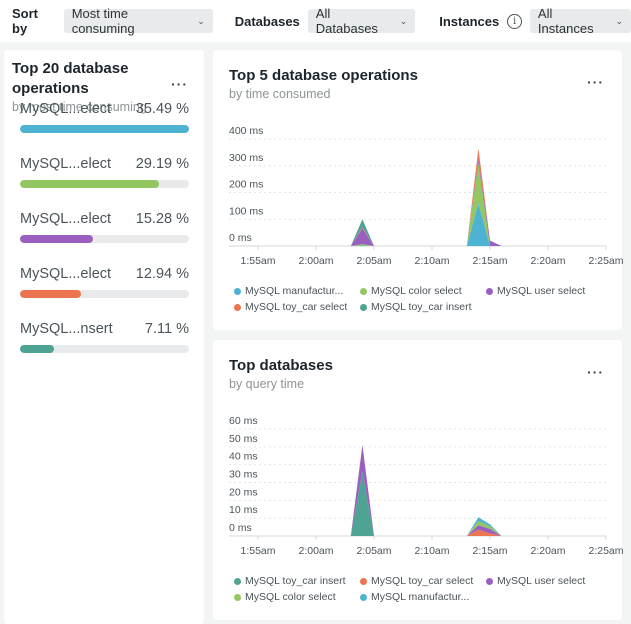 The image size is (631, 624). What do you see at coordinates (70, 68) in the screenshot?
I see `card-title-line1: Top 20 database` at bounding box center [70, 68].